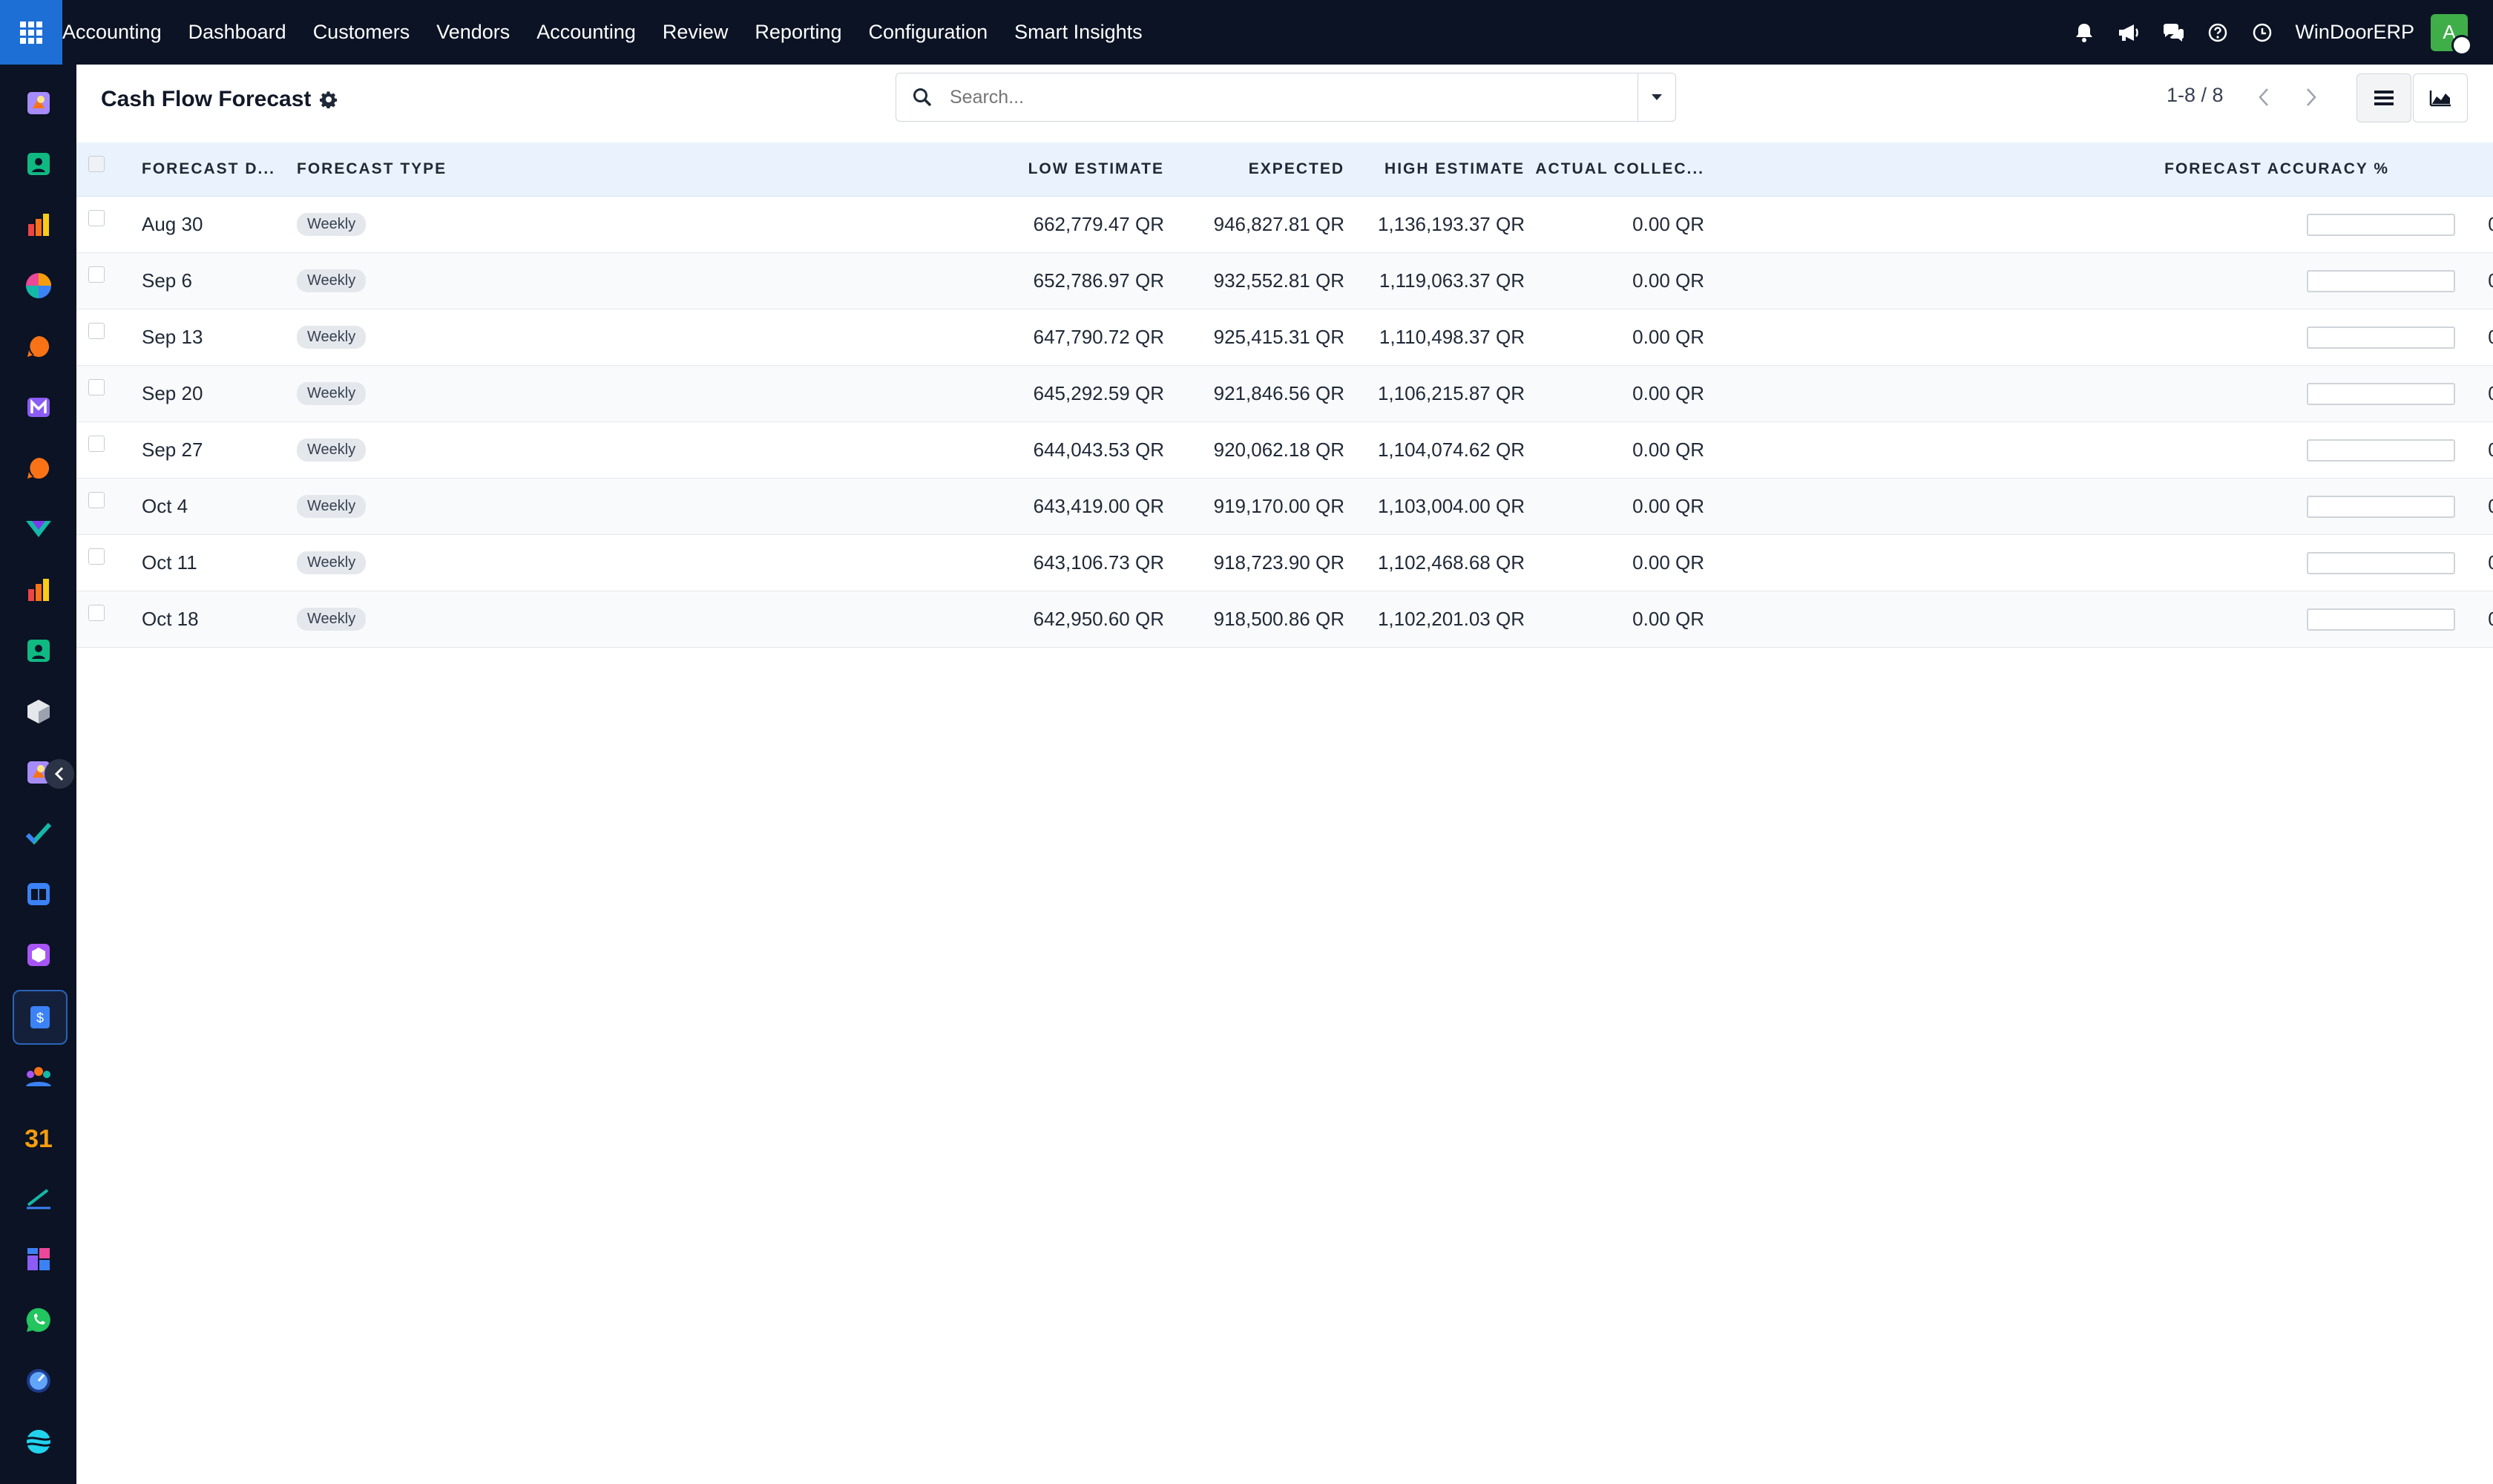  What do you see at coordinates (2263, 97) in the screenshot?
I see `pager-previous-button` at bounding box center [2263, 97].